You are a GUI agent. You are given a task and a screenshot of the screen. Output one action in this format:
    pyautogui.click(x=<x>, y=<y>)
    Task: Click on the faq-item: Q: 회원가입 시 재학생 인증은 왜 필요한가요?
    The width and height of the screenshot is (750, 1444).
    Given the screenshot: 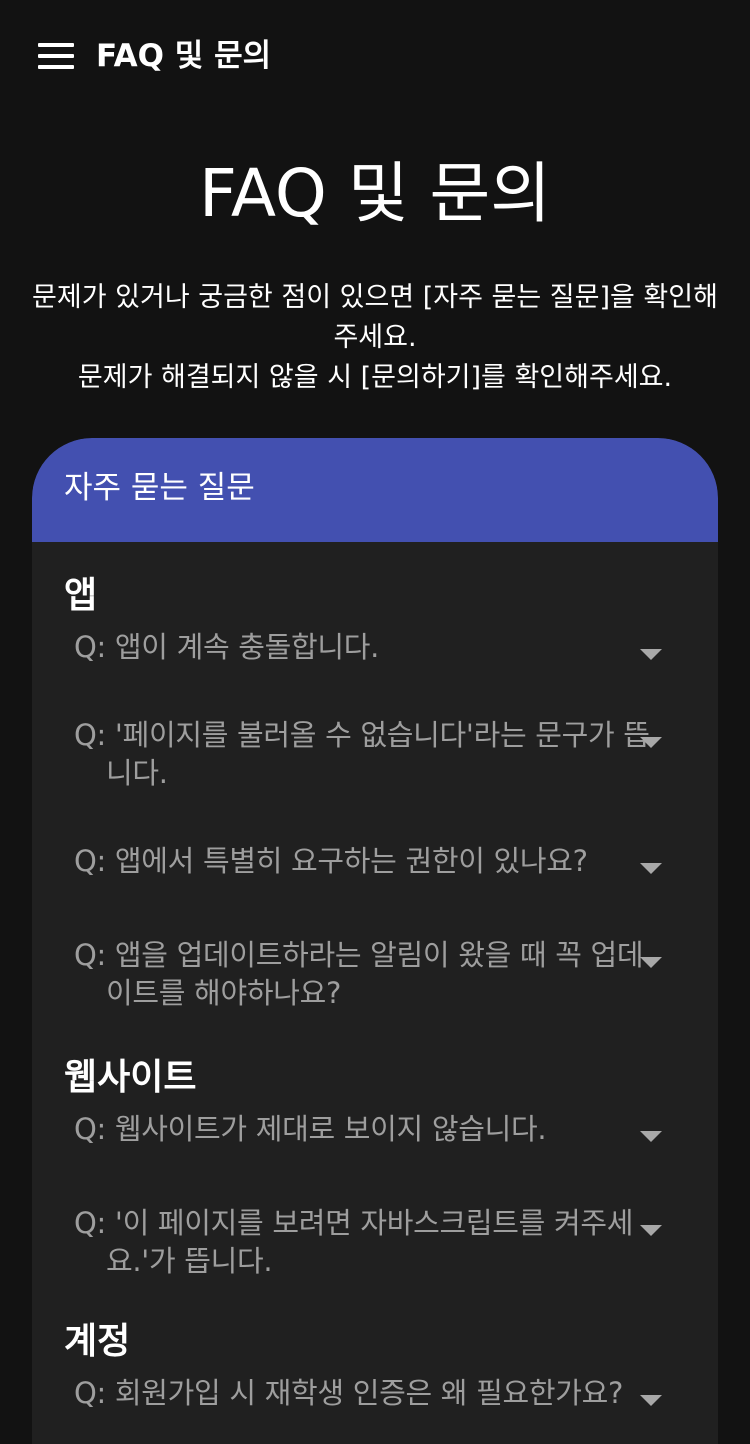 What is the action you would take?
    pyautogui.click(x=375, y=1406)
    